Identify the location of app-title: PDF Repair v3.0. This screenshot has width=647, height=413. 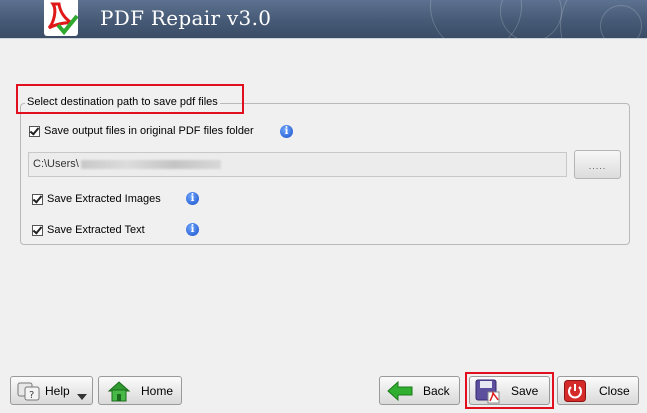
(186, 18).